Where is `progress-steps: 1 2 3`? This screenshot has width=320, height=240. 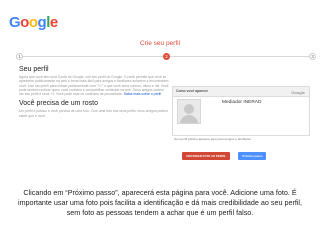
progress-steps: 1 2 3 is located at coordinates (166, 57).